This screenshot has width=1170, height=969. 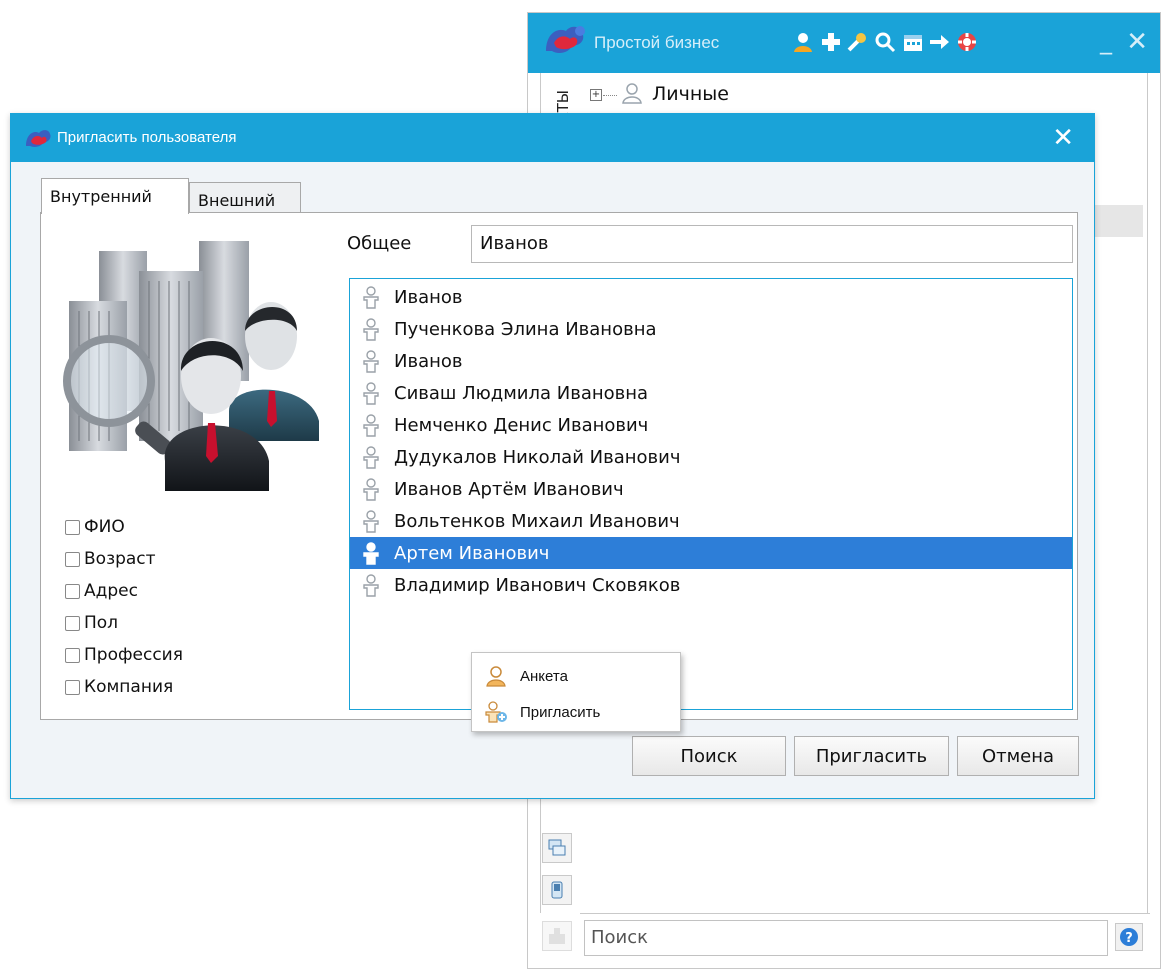 What do you see at coordinates (803, 42) in the screenshot?
I see `user-icon` at bounding box center [803, 42].